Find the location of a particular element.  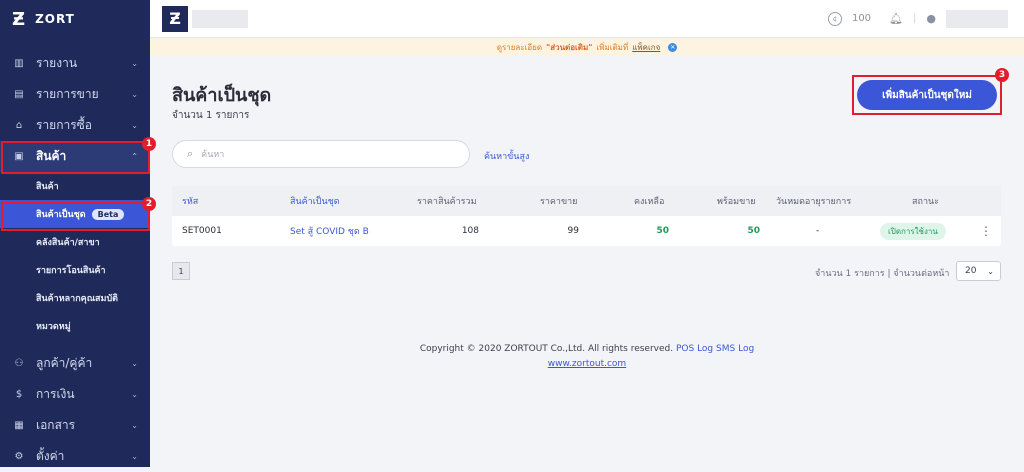

logo-text: ZORT is located at coordinates (55, 19).